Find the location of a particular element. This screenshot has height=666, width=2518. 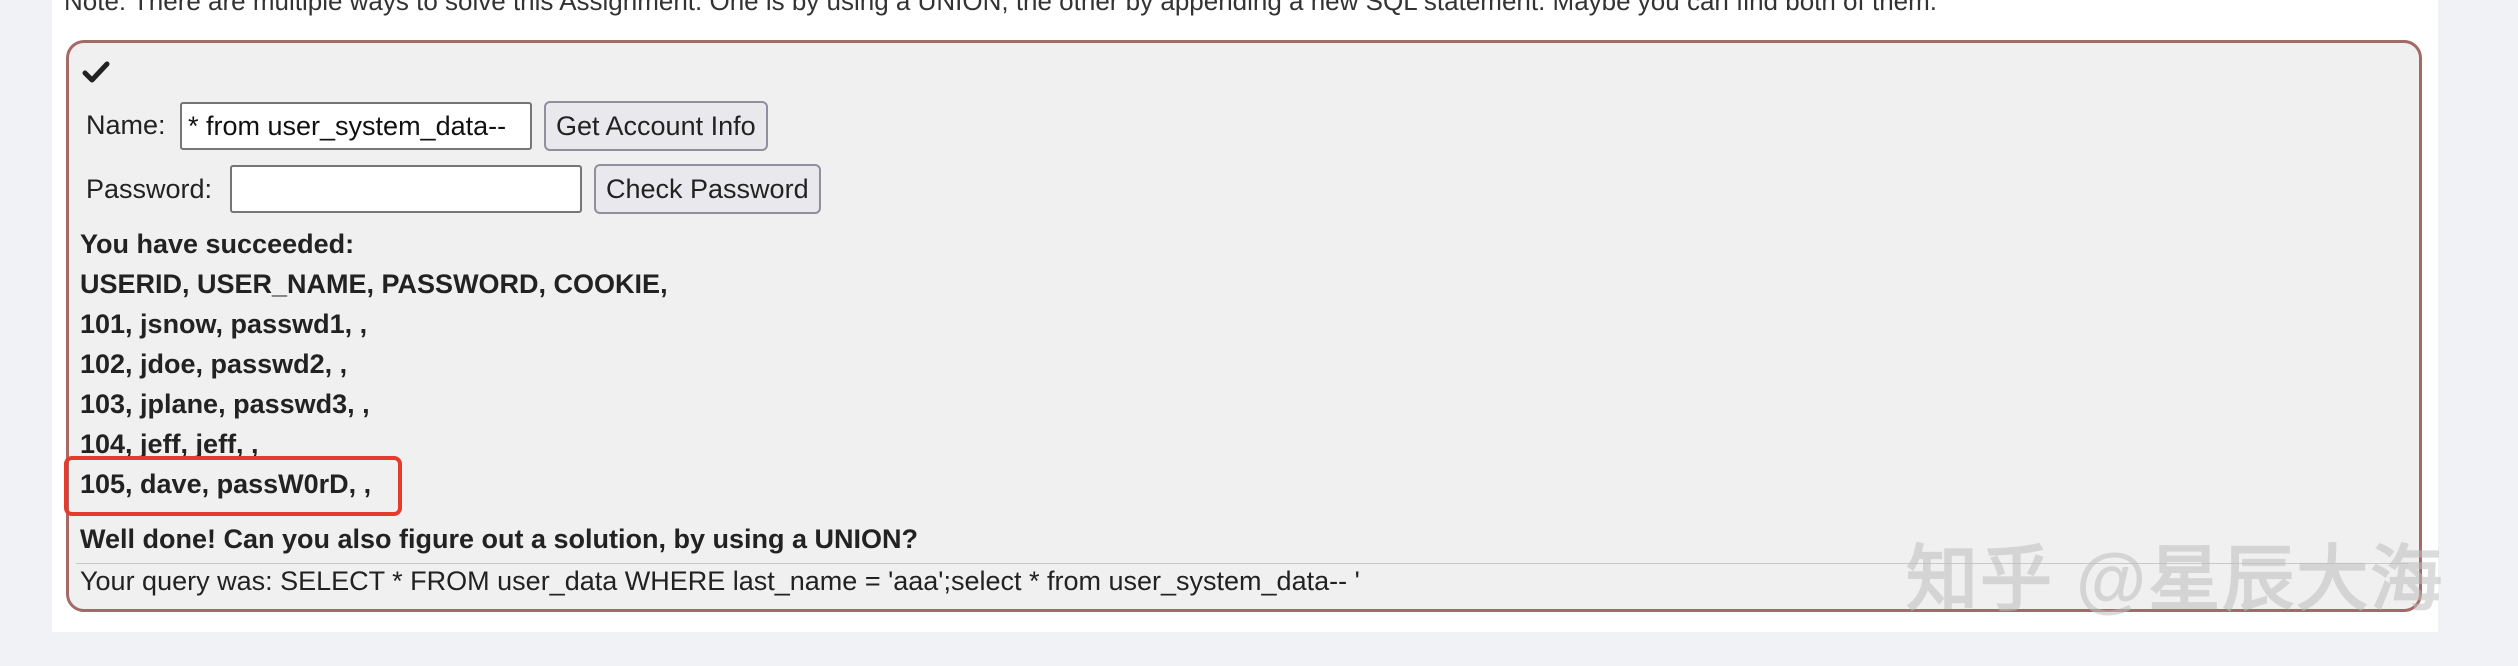

check-password-button: Check Password is located at coordinates (707, 189).